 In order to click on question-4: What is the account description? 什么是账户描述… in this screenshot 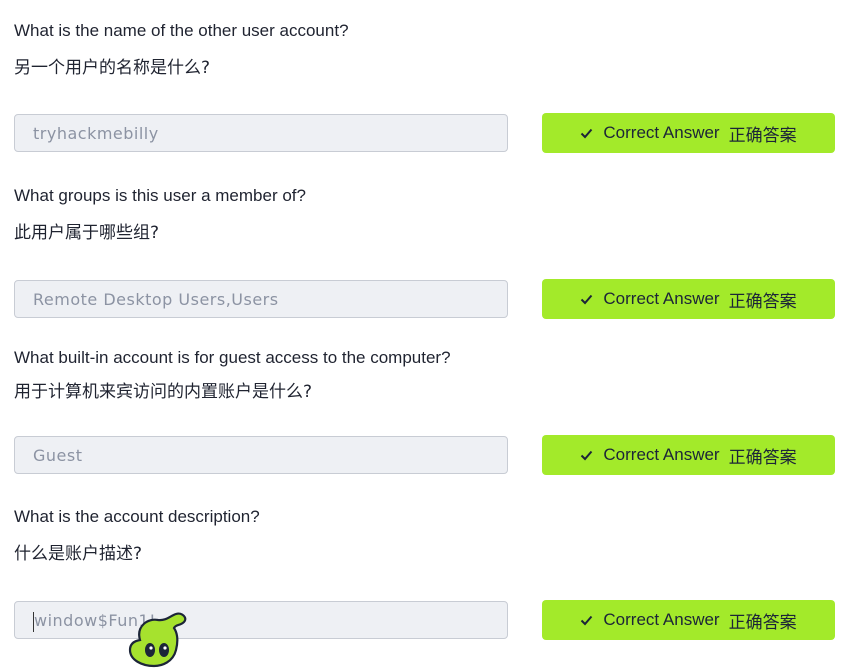, I will do `click(424, 535)`.